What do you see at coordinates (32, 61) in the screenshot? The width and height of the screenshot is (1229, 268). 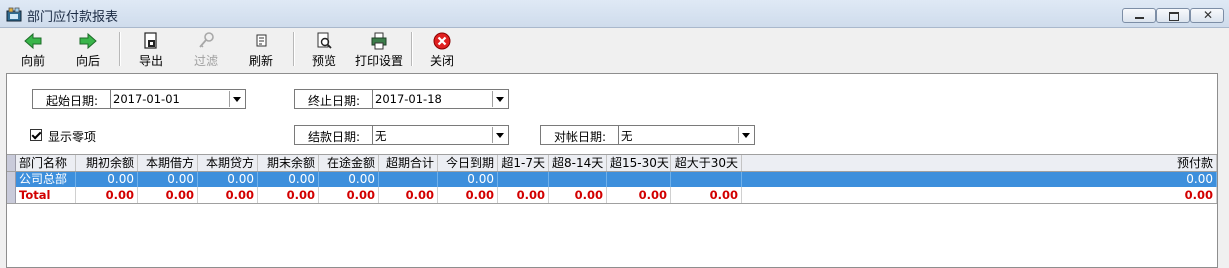 I see `back-label: 向前` at bounding box center [32, 61].